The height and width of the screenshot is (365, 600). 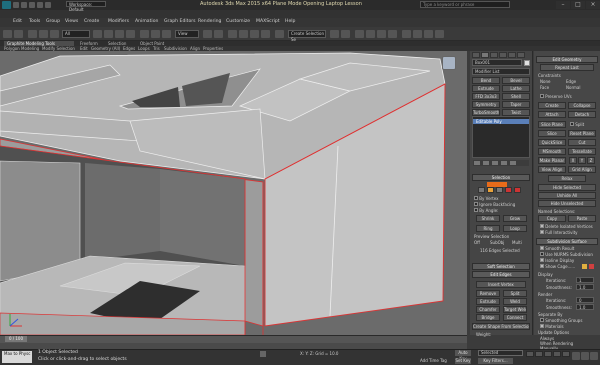 I want to click on split-option: Split, so click(x=577, y=124).